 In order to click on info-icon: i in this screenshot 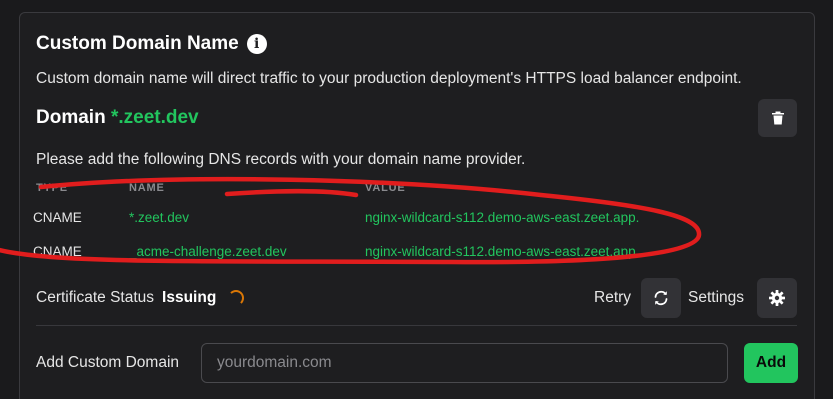, I will do `click(256, 44)`.